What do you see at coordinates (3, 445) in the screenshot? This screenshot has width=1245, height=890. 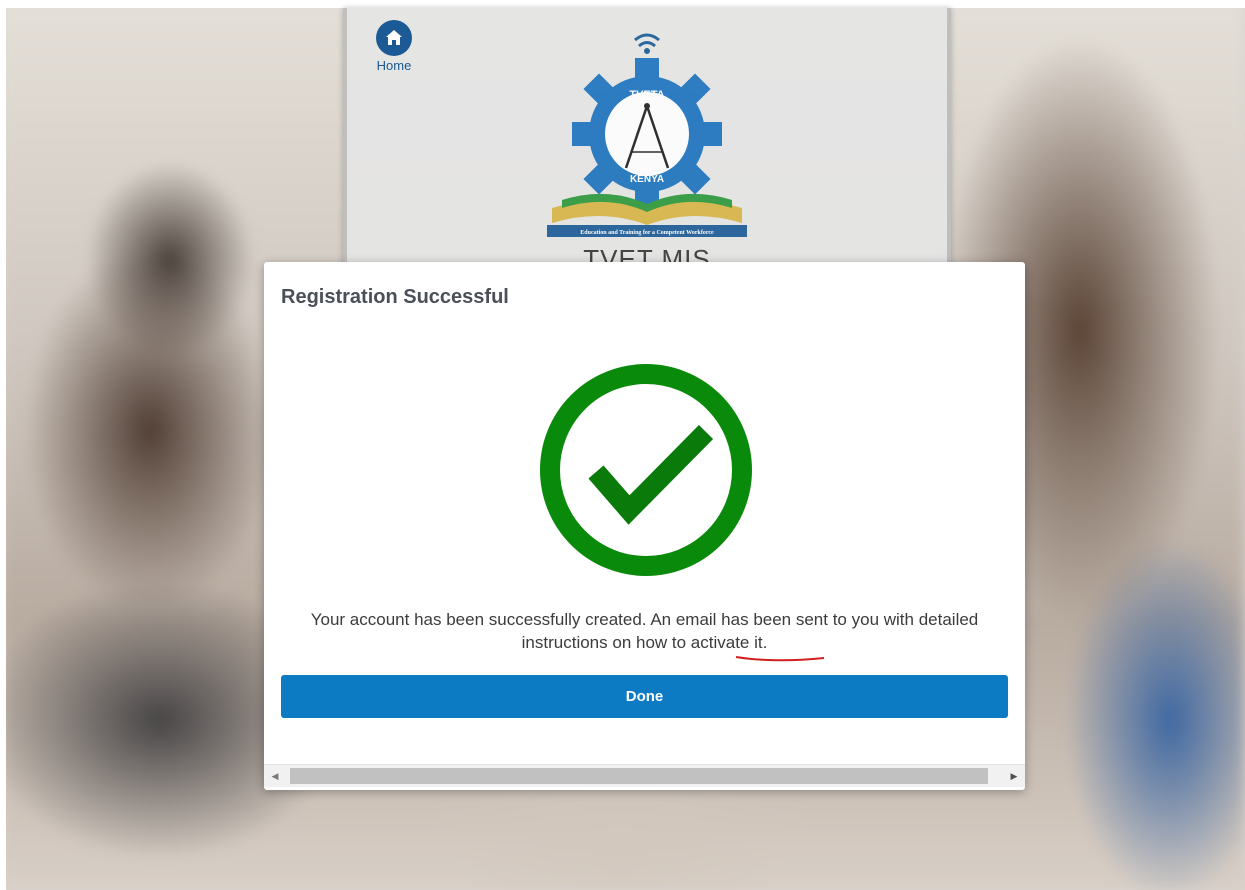 I see `window-left-edge` at bounding box center [3, 445].